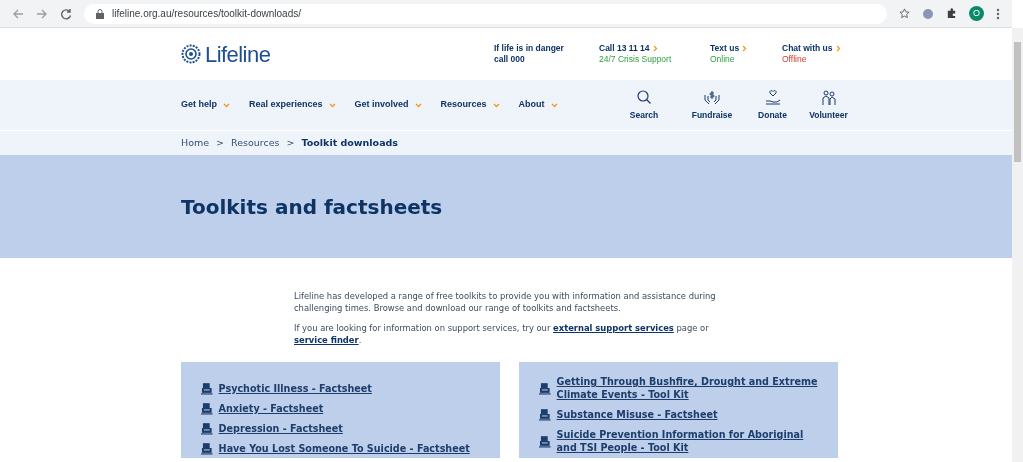 The height and width of the screenshot is (462, 1023). I want to click on star-icon, so click(904, 13).